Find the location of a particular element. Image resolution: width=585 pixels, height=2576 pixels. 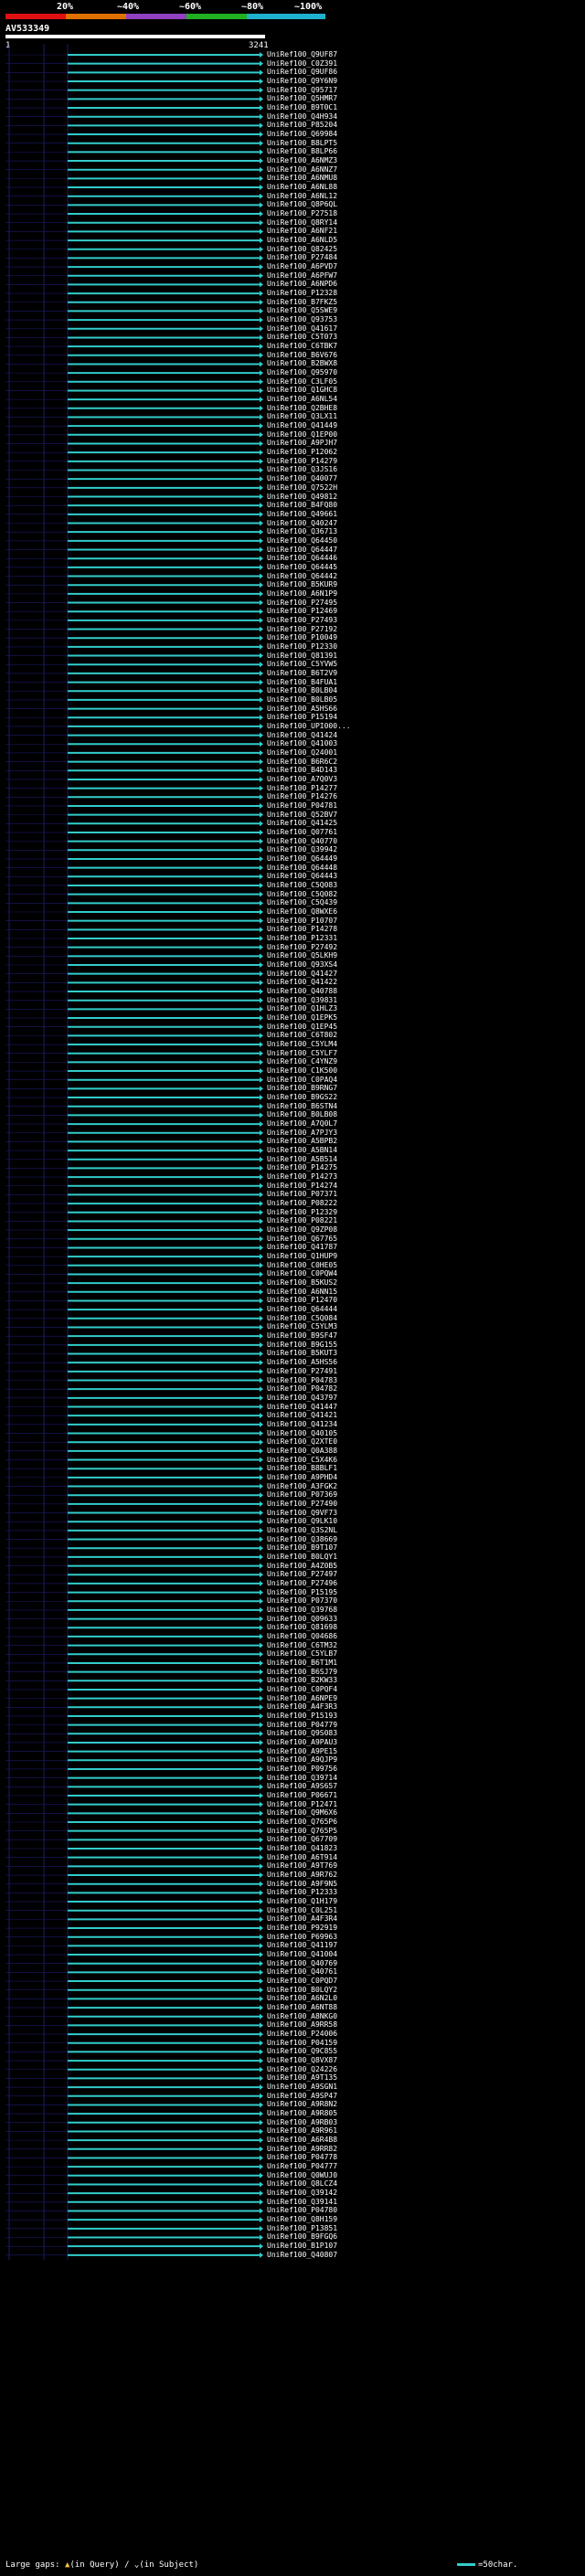

hit-label: UniRef100_C0L251 is located at coordinates (302, 1910).